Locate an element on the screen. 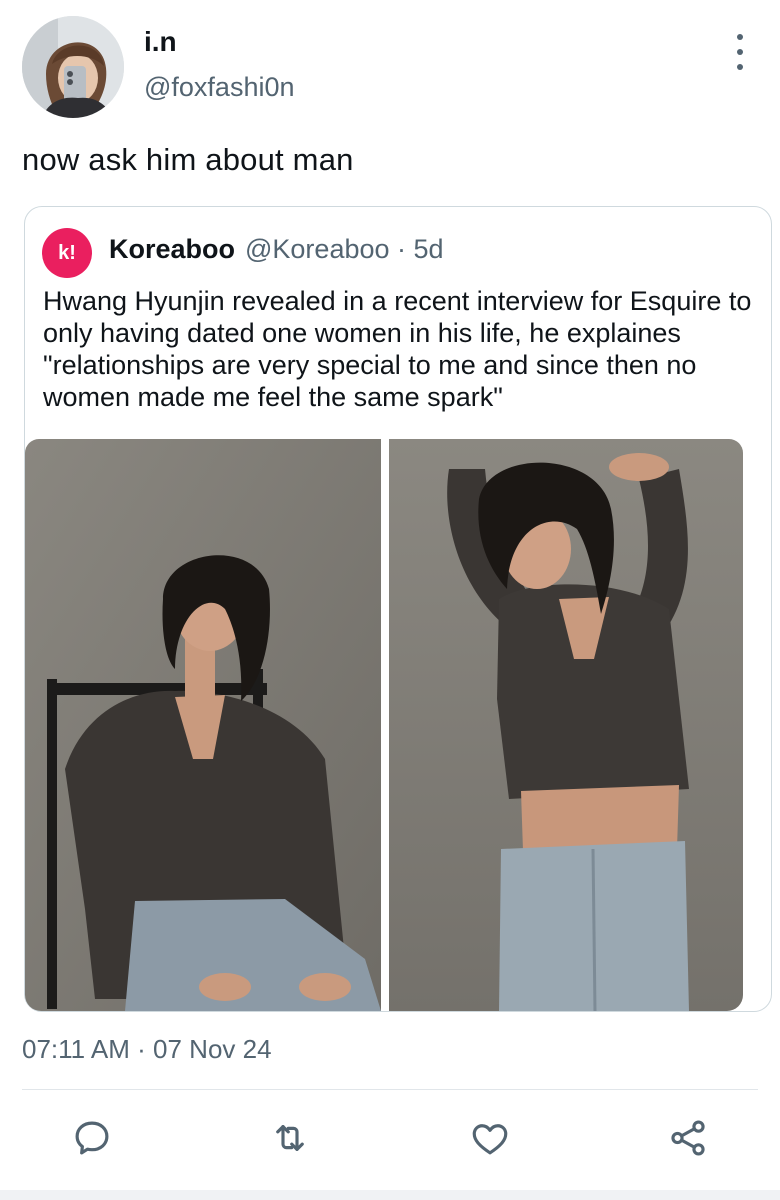 The image size is (780, 1200). bottom-edge is located at coordinates (390, 1195).